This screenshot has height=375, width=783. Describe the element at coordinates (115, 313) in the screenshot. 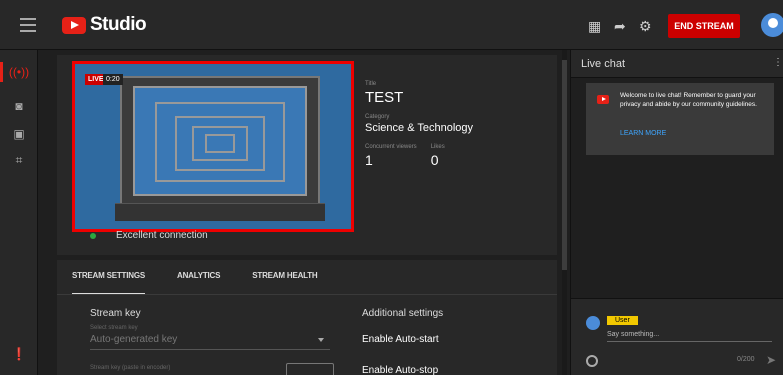

I see `stream-key-title: Stream key` at that location.